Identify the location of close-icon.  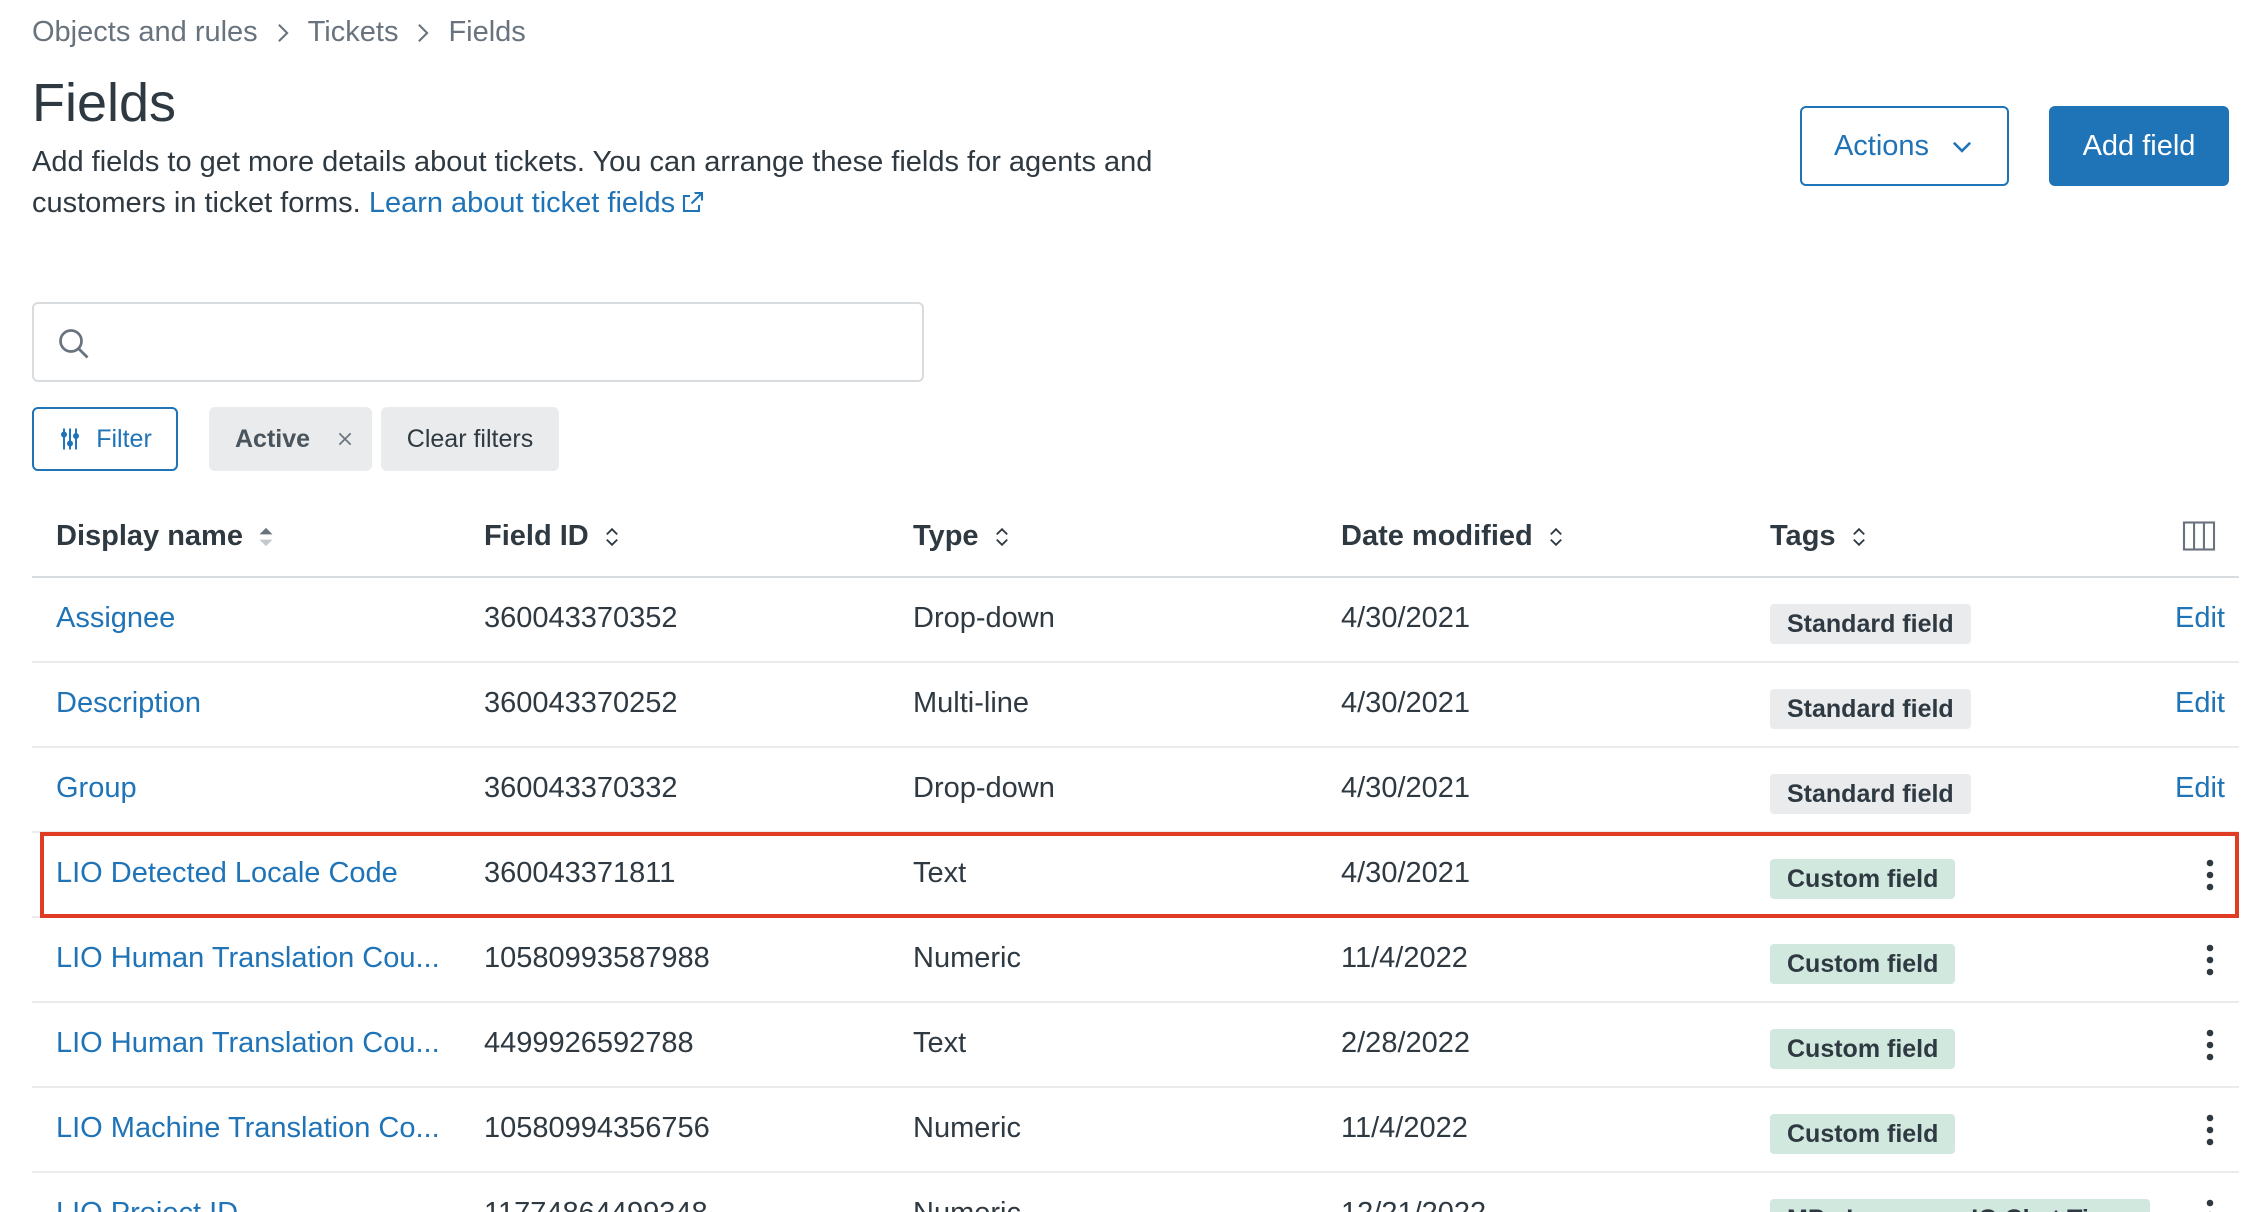
(345, 439).